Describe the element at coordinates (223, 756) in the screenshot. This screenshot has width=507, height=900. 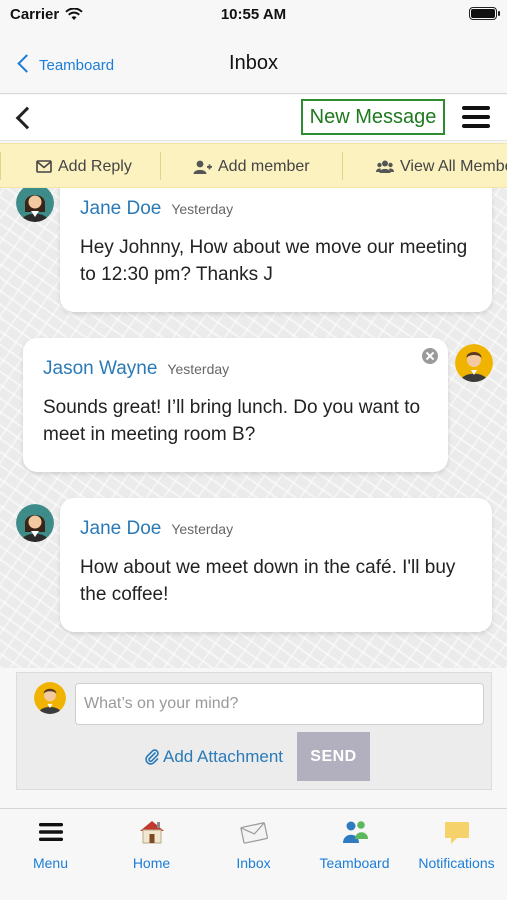
I see `add-attachment-label: Add Attachment` at that location.